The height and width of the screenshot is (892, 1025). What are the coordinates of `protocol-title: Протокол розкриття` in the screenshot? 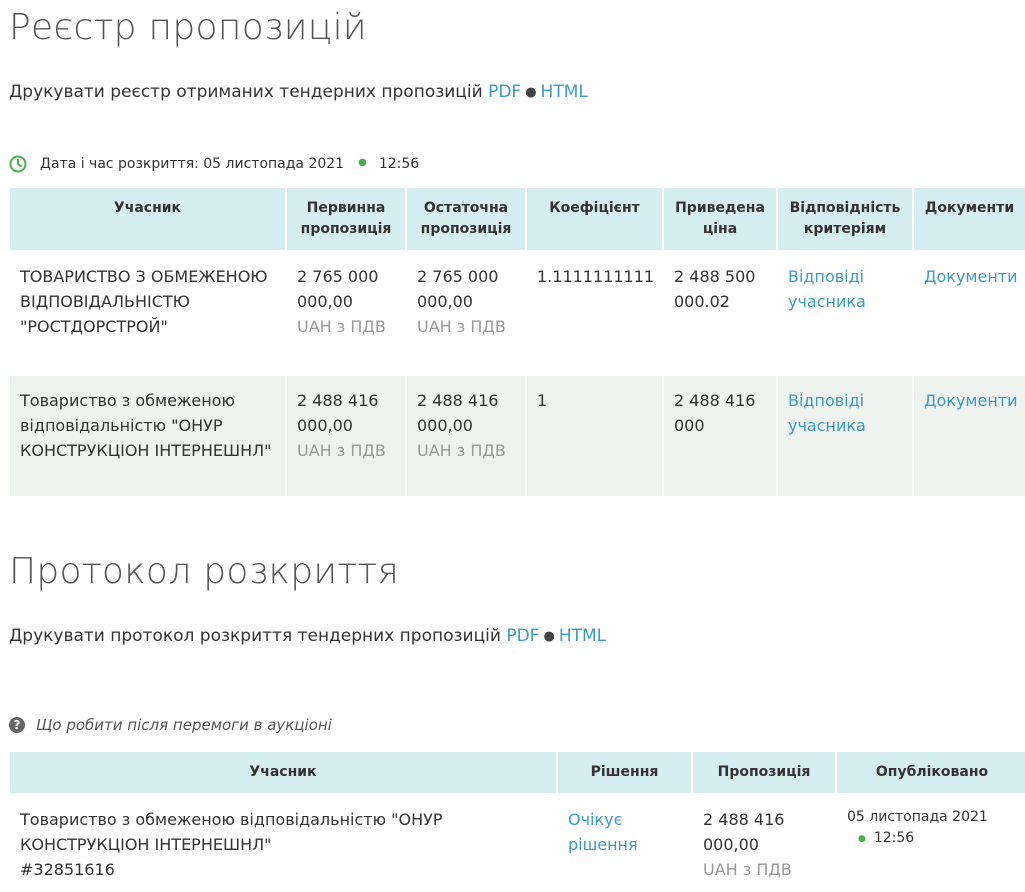 It's located at (204, 571).